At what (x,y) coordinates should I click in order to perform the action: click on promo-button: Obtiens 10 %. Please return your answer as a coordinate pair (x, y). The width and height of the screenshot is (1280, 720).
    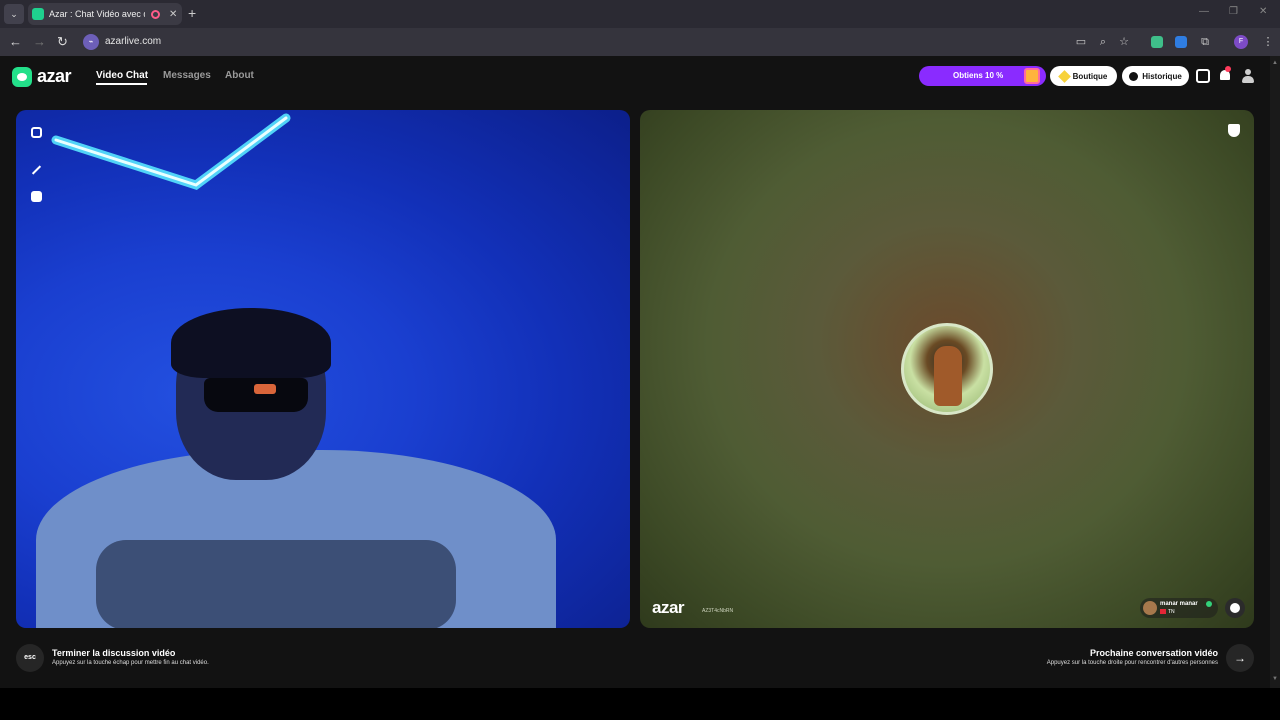
    Looking at the image, I should click on (982, 76).